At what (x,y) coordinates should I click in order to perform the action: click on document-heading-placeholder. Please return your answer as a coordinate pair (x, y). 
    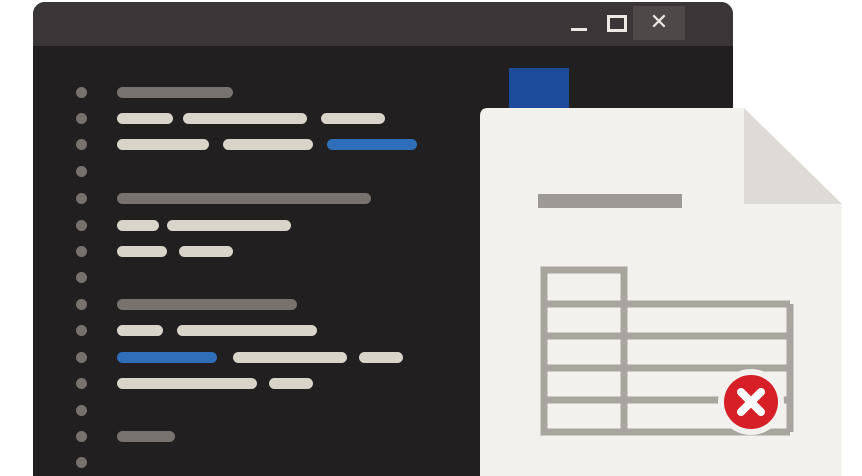
    Looking at the image, I should click on (610, 201).